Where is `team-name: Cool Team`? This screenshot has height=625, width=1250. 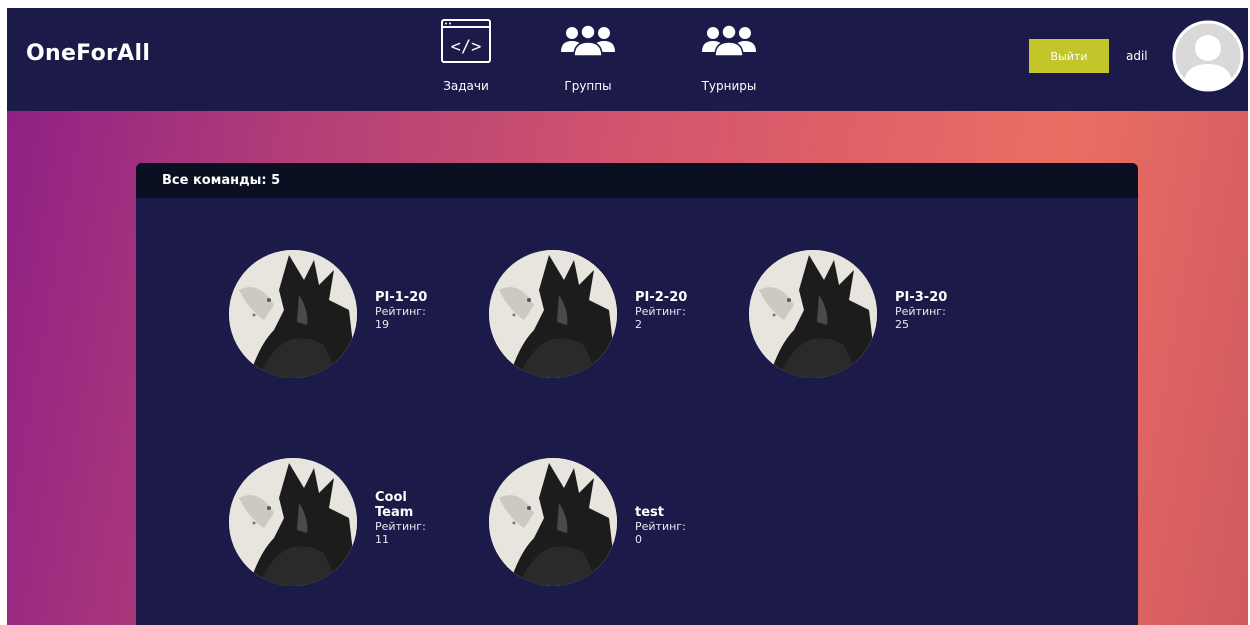
team-name: Cool Team is located at coordinates (394, 505).